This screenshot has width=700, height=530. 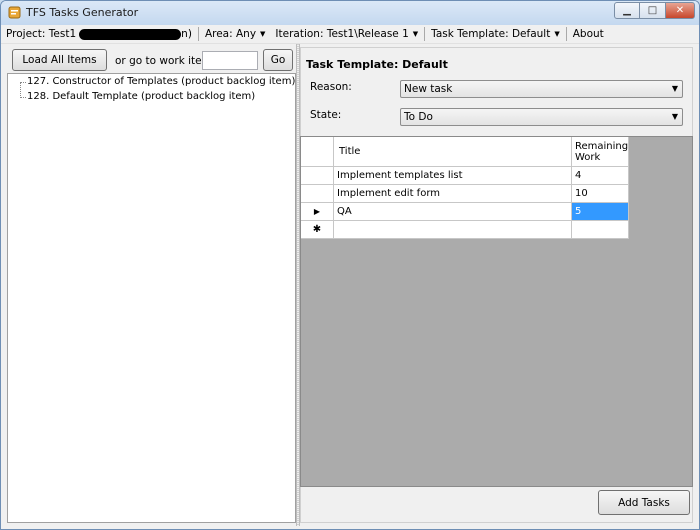 I want to click on menu-iteration-label: Iteration: Test1\Release 1, so click(x=342, y=34).